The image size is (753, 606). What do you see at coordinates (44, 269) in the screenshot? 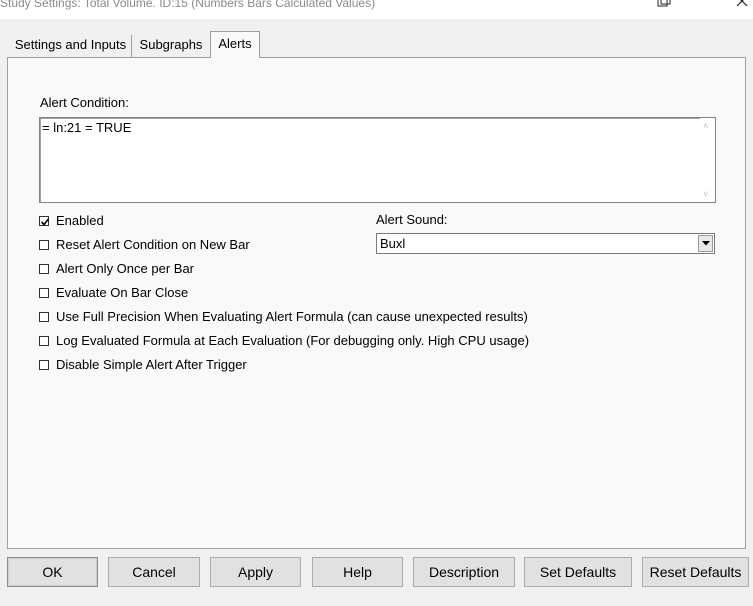
I see `alert-only-once-checkbox` at bounding box center [44, 269].